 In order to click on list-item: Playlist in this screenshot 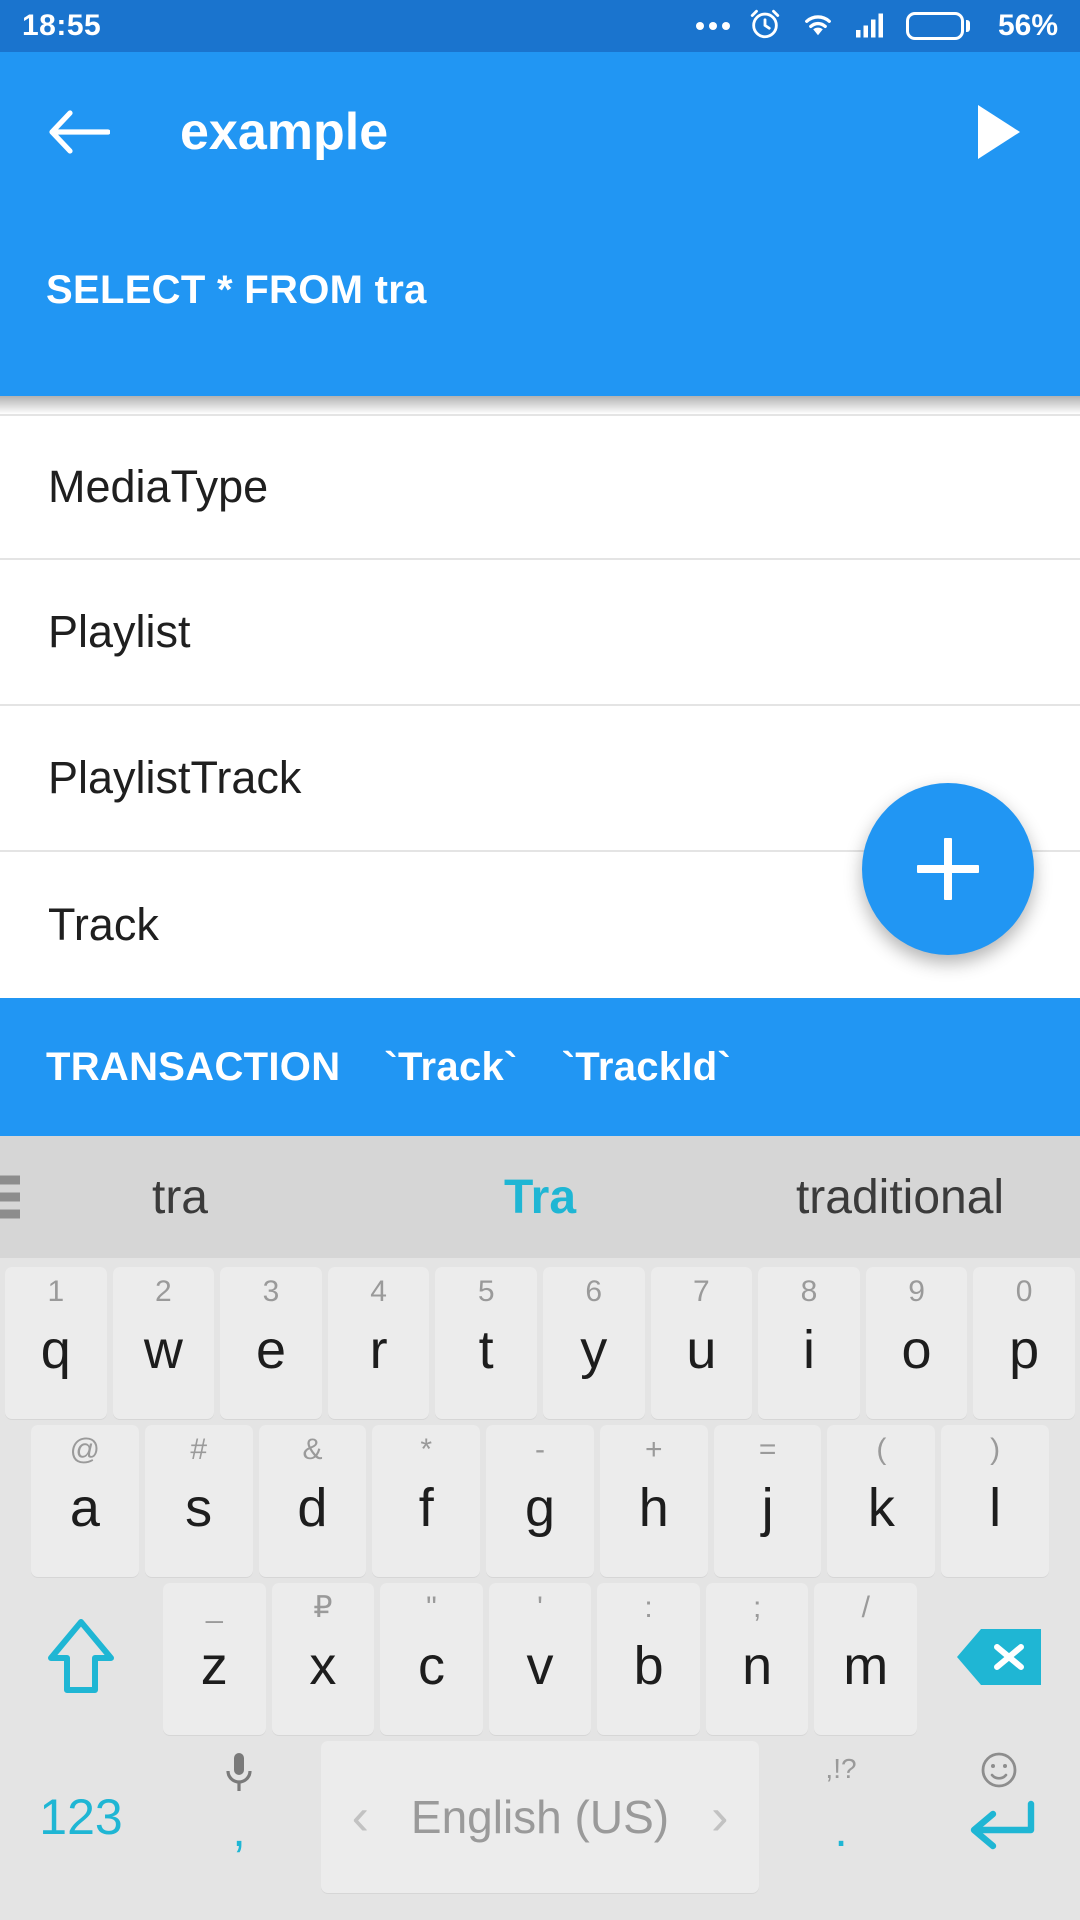, I will do `click(540, 633)`.